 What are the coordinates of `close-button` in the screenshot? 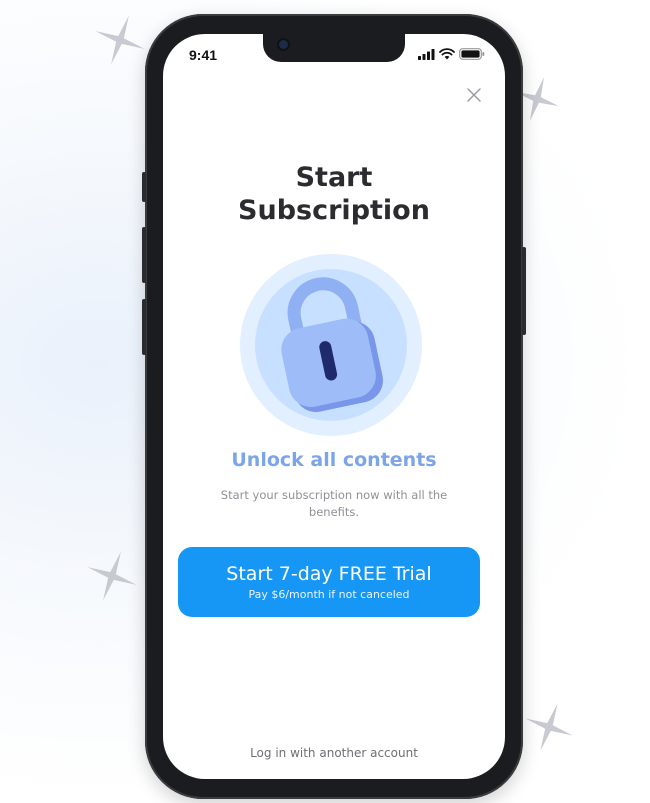 It's located at (474, 95).